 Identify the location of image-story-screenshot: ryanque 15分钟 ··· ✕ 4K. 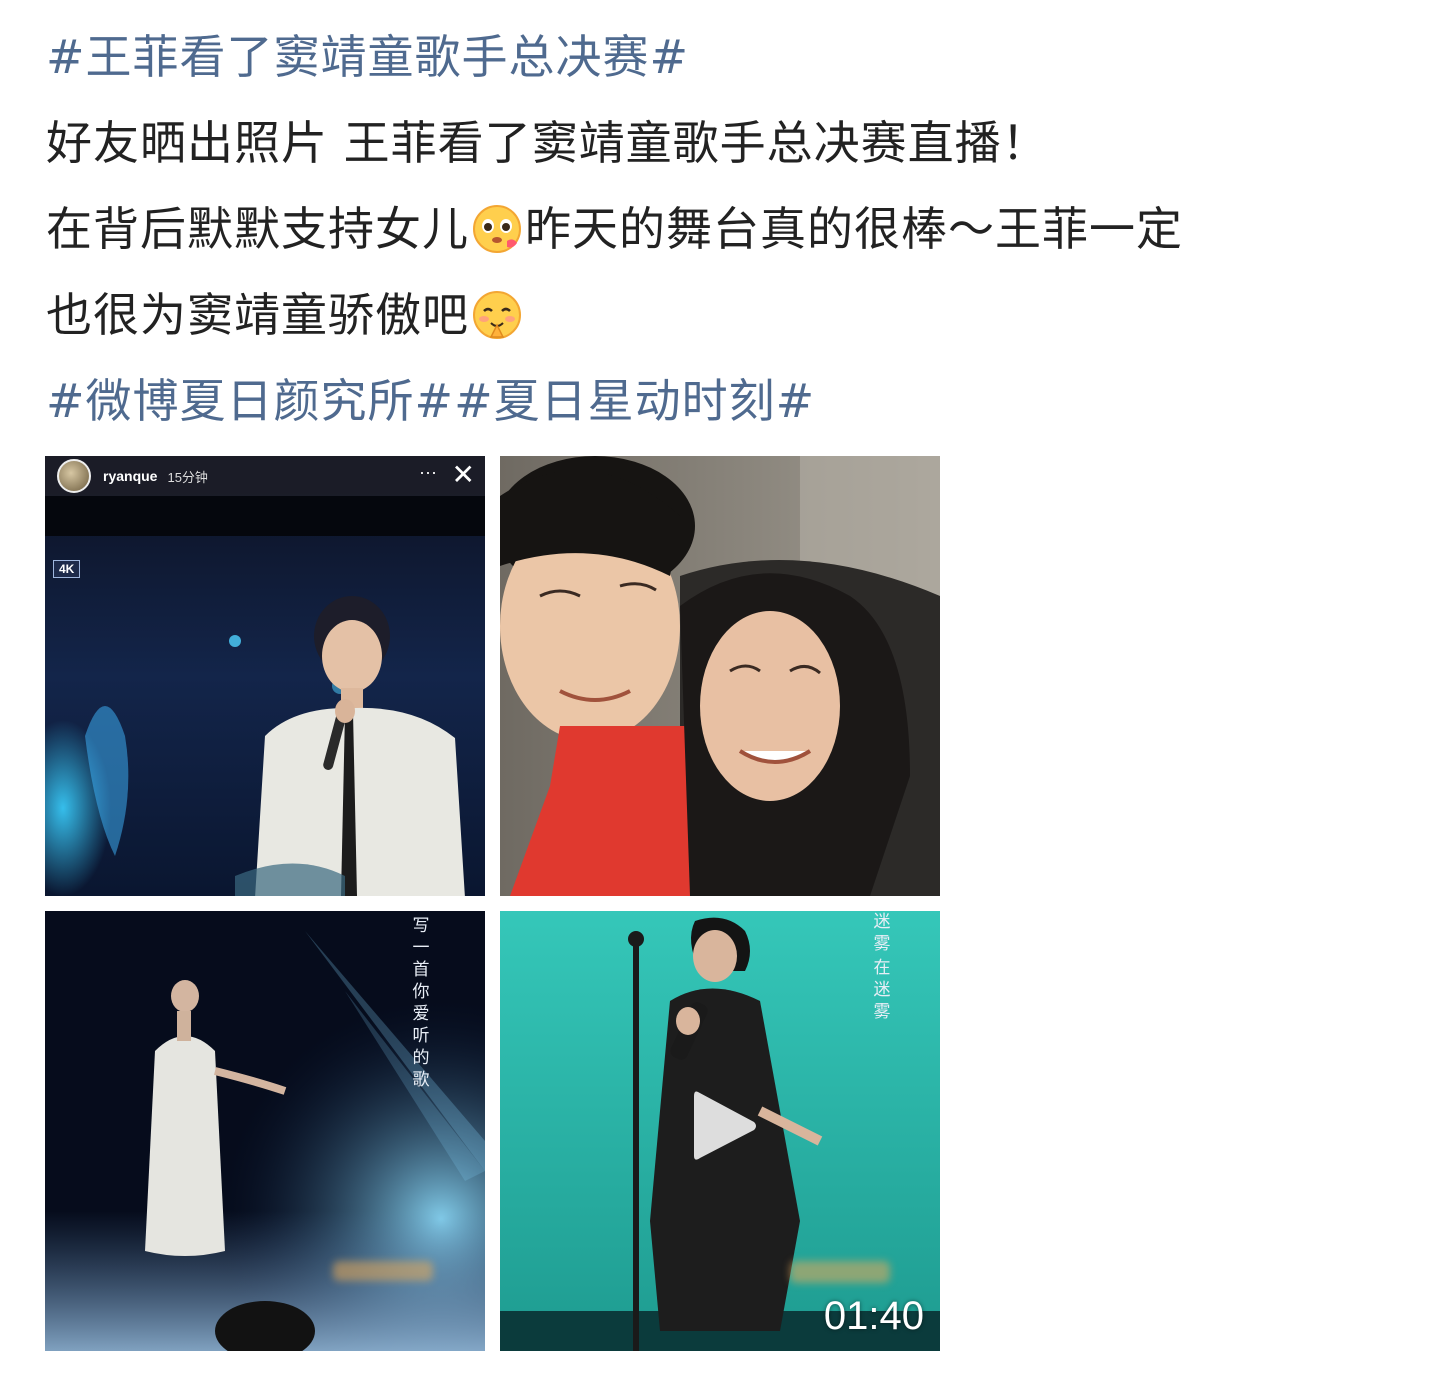
(265, 676).